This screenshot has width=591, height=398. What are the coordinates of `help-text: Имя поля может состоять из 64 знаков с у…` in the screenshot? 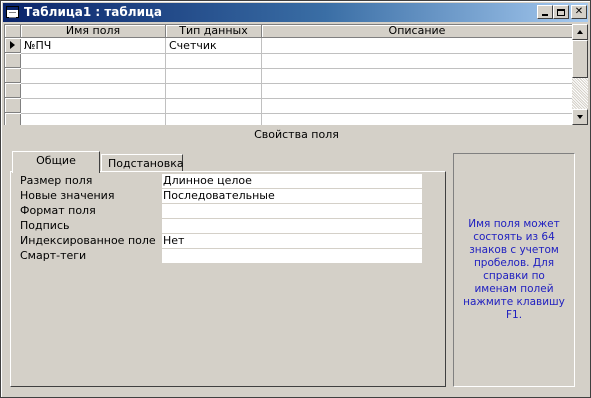 It's located at (514, 269).